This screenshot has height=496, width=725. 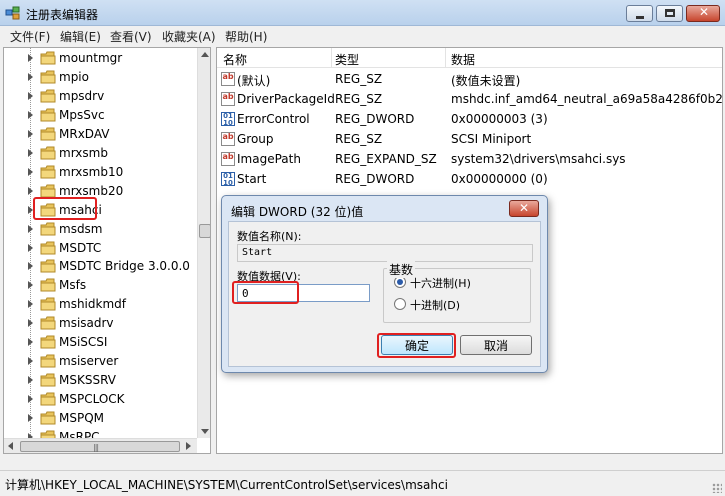 I want to click on value-name-cell: ImagePath, so click(x=269, y=159).